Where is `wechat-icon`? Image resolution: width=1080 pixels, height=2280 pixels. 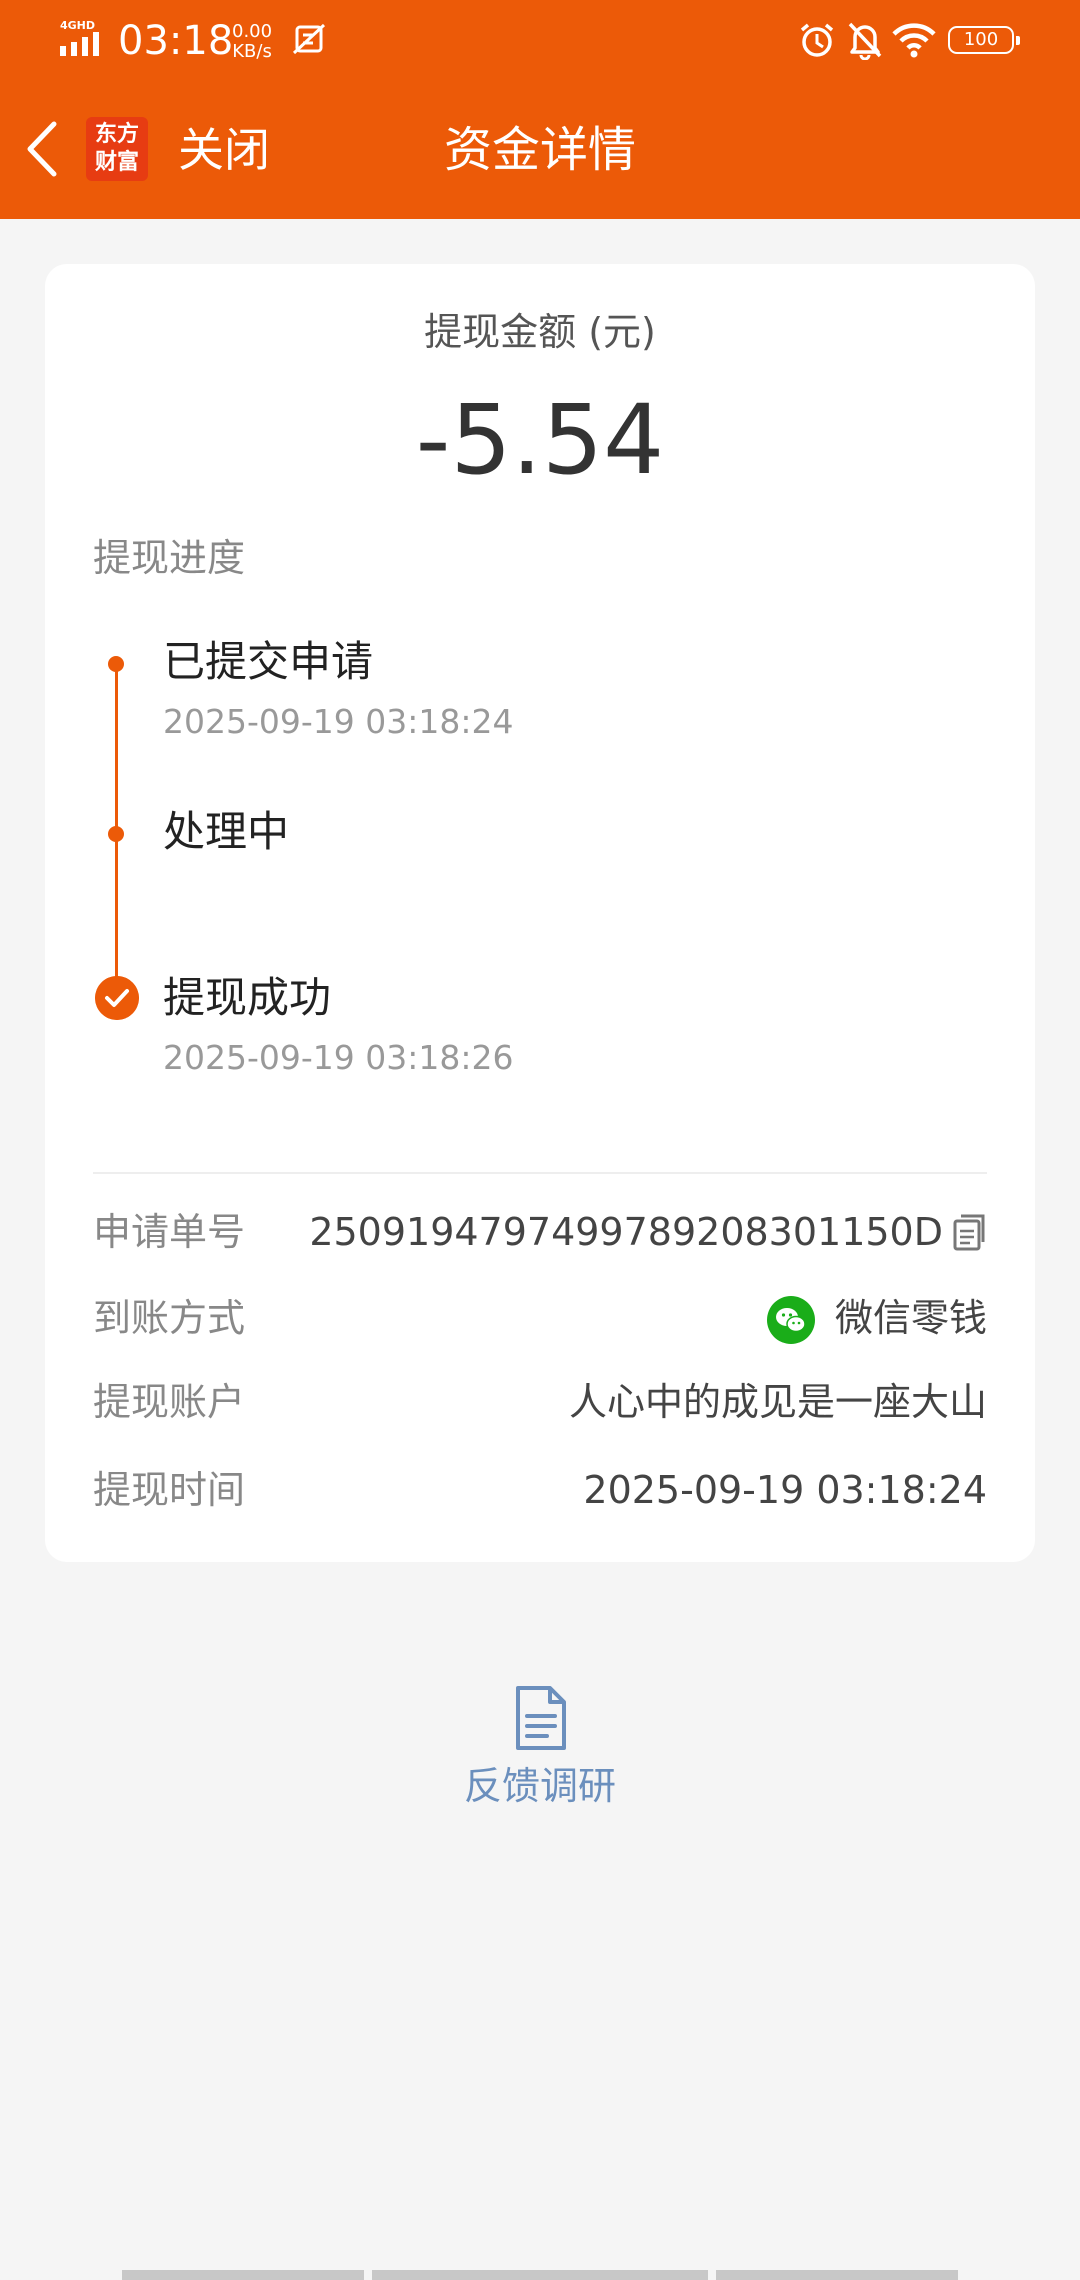 wechat-icon is located at coordinates (791, 1320).